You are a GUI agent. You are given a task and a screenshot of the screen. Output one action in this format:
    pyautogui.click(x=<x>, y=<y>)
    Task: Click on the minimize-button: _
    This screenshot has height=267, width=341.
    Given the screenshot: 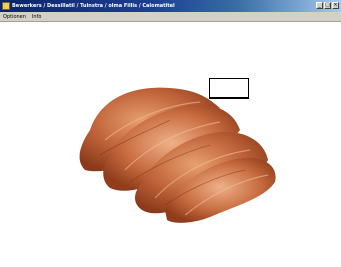 What is the action you would take?
    pyautogui.click(x=319, y=5)
    